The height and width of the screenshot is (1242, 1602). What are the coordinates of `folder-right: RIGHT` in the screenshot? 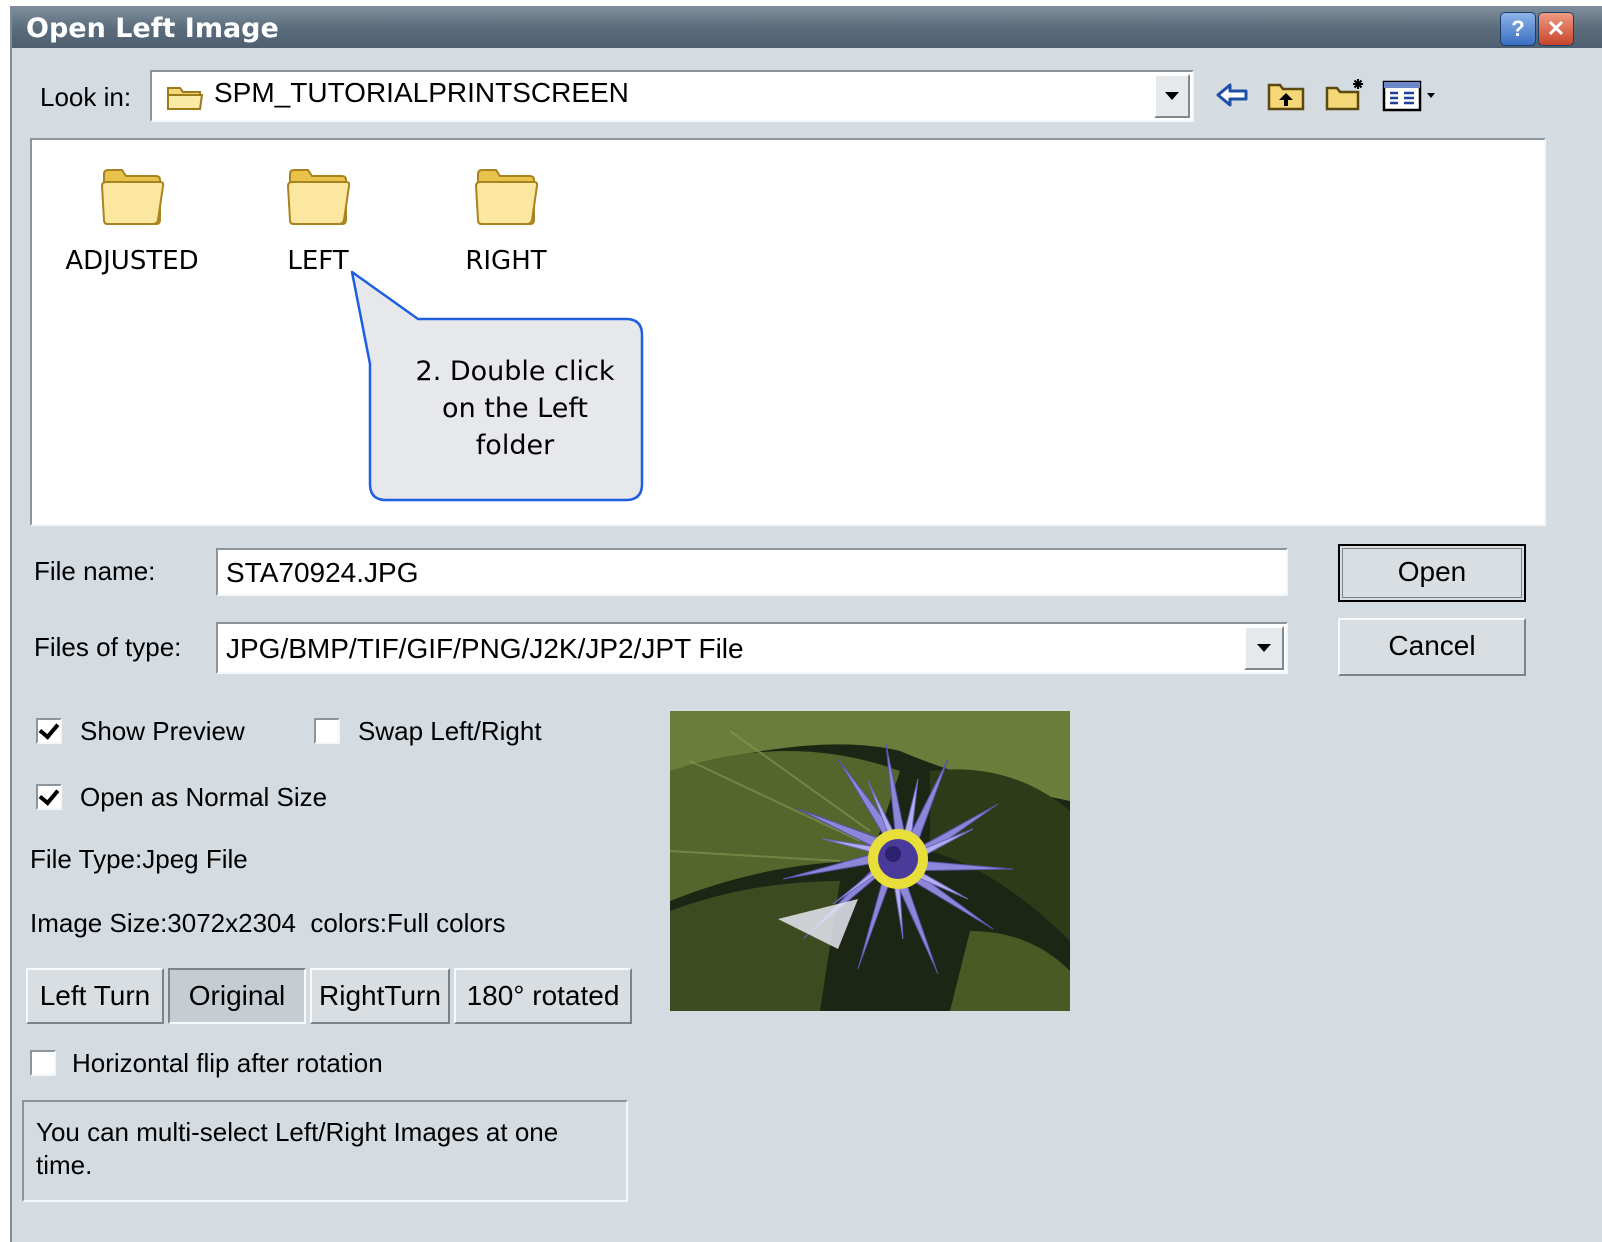 It's located at (506, 221).